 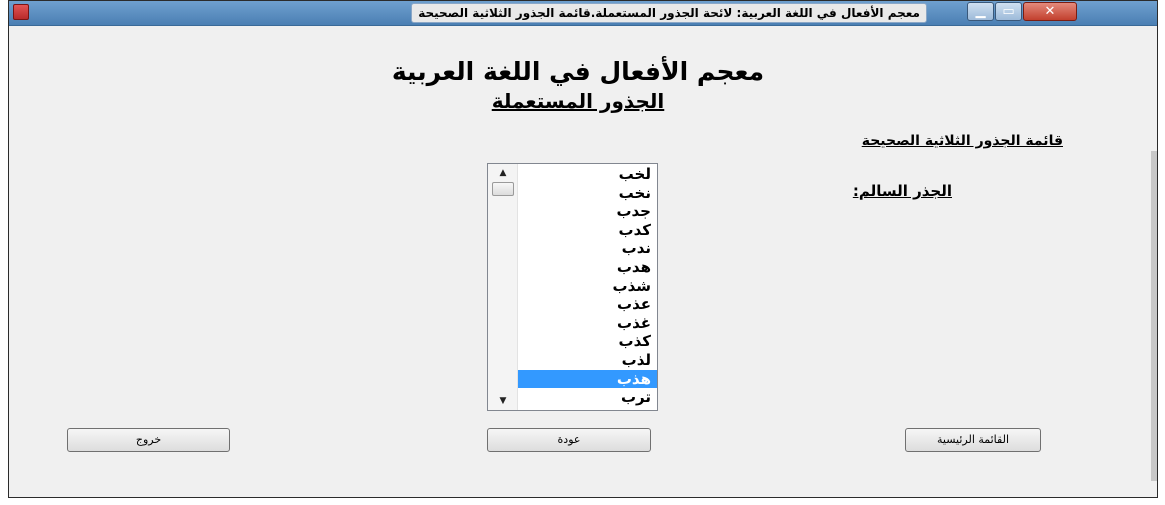 What do you see at coordinates (569, 440) in the screenshot?
I see `back-button: عودة` at bounding box center [569, 440].